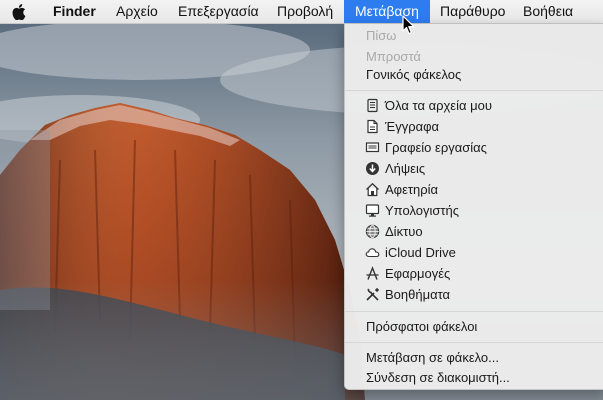 This screenshot has width=603, height=400. Describe the element at coordinates (472, 11) in the screenshot. I see `menu-window: Παράθυρο` at that location.